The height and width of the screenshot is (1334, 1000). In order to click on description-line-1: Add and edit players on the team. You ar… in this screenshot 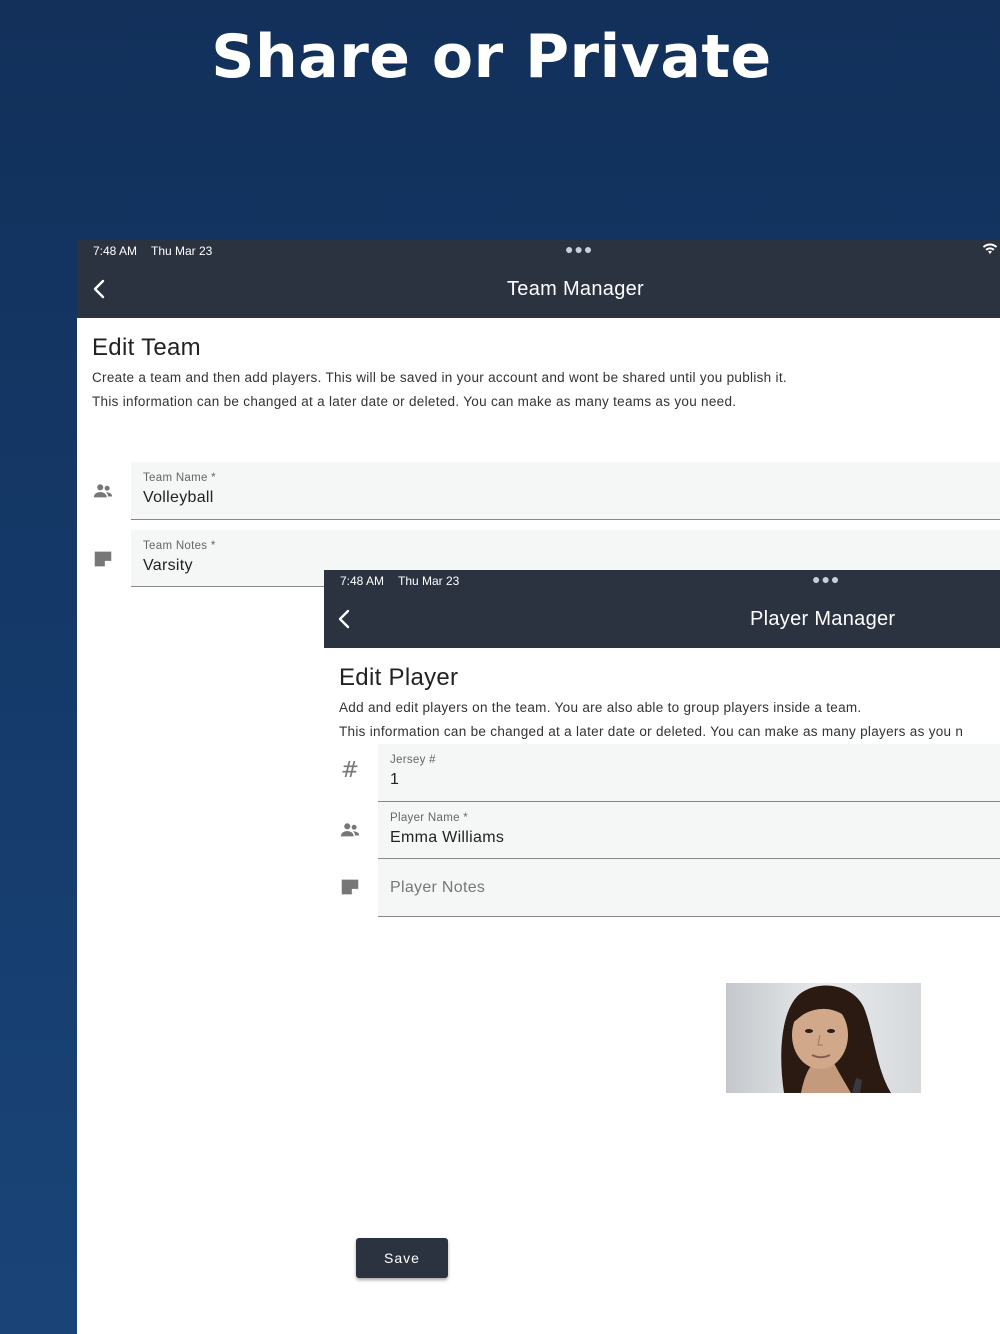, I will do `click(600, 707)`.